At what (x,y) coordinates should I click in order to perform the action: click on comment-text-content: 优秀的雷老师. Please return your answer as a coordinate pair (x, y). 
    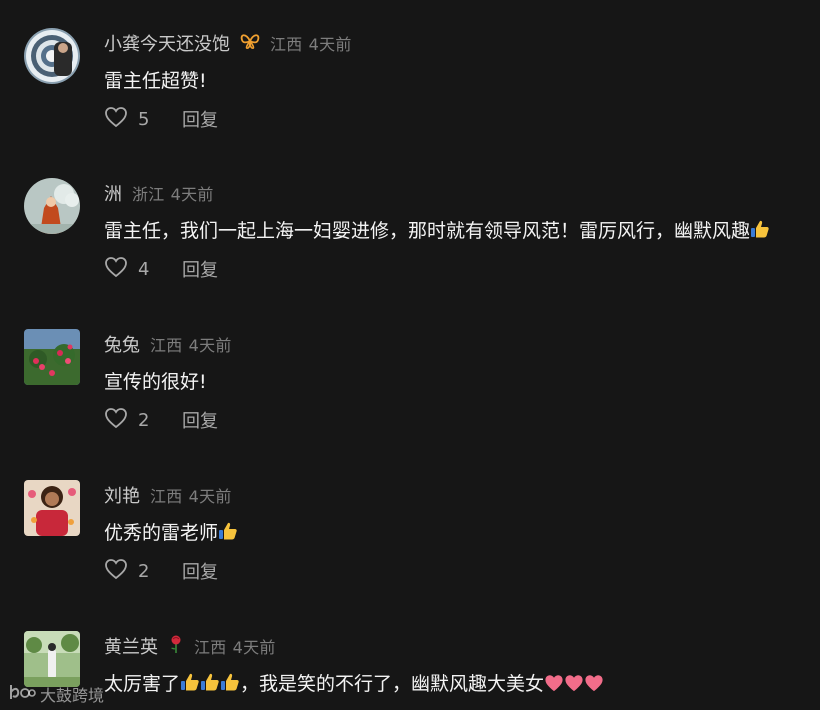
    Looking at the image, I should click on (161, 533).